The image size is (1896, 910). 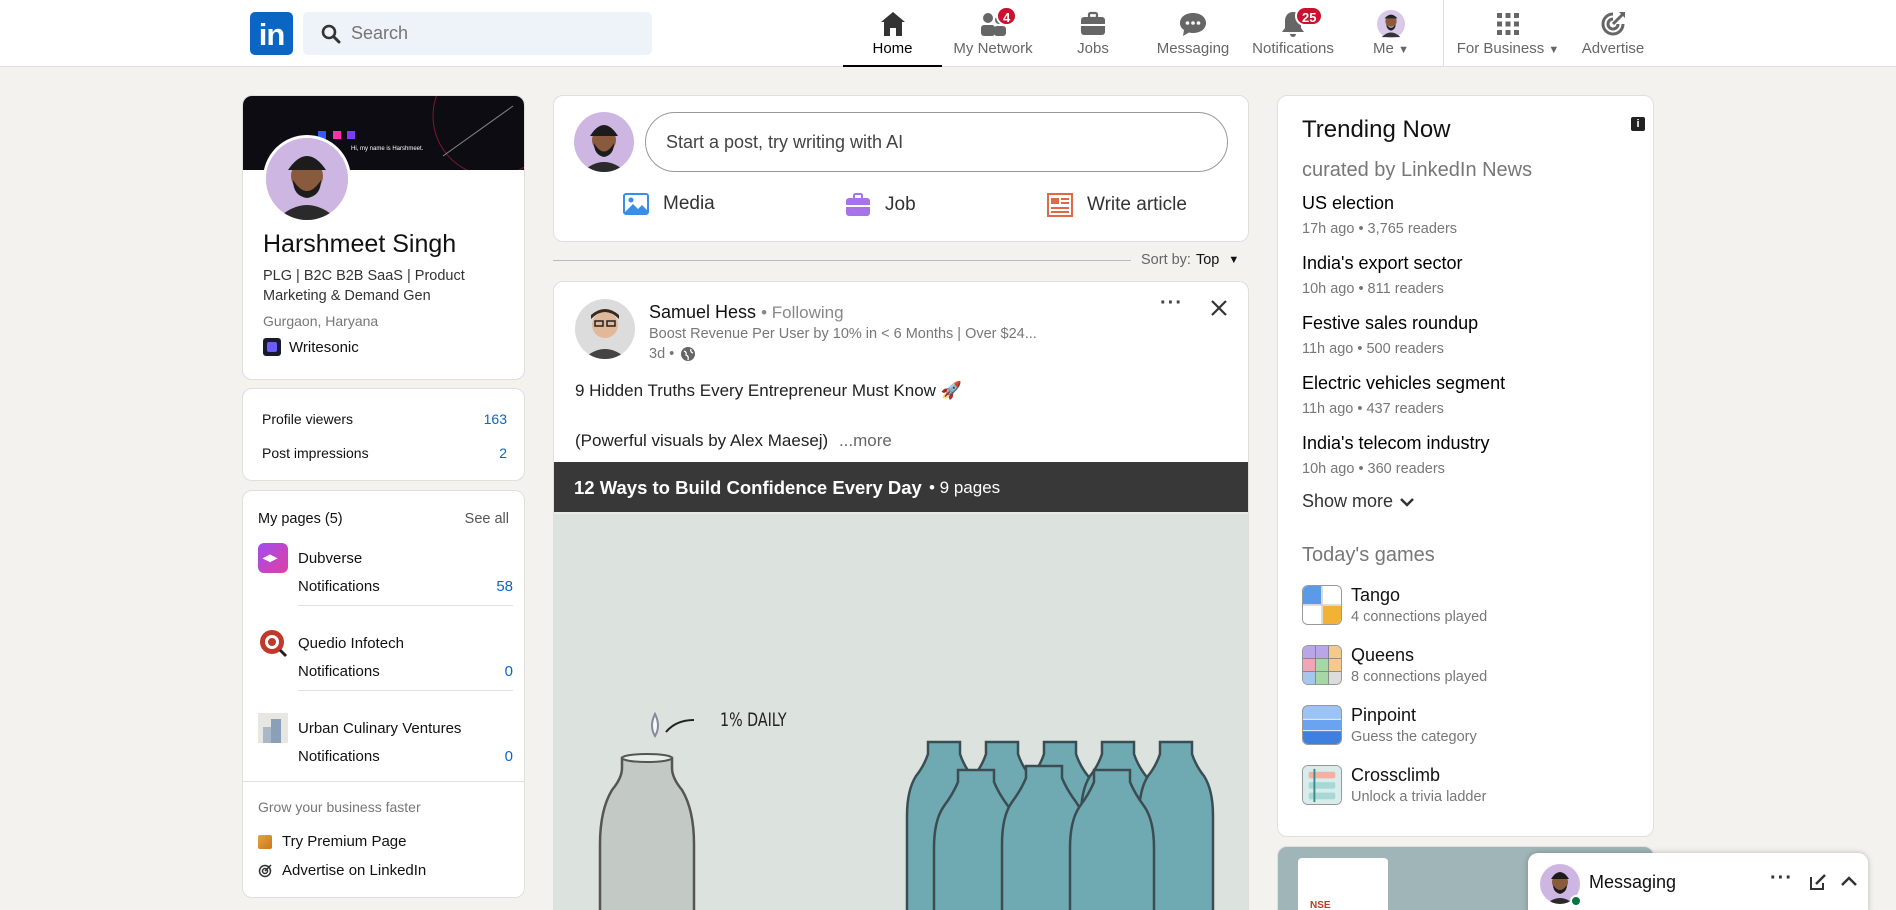 I want to click on grow-title: Grow your business faster, so click(x=339, y=807).